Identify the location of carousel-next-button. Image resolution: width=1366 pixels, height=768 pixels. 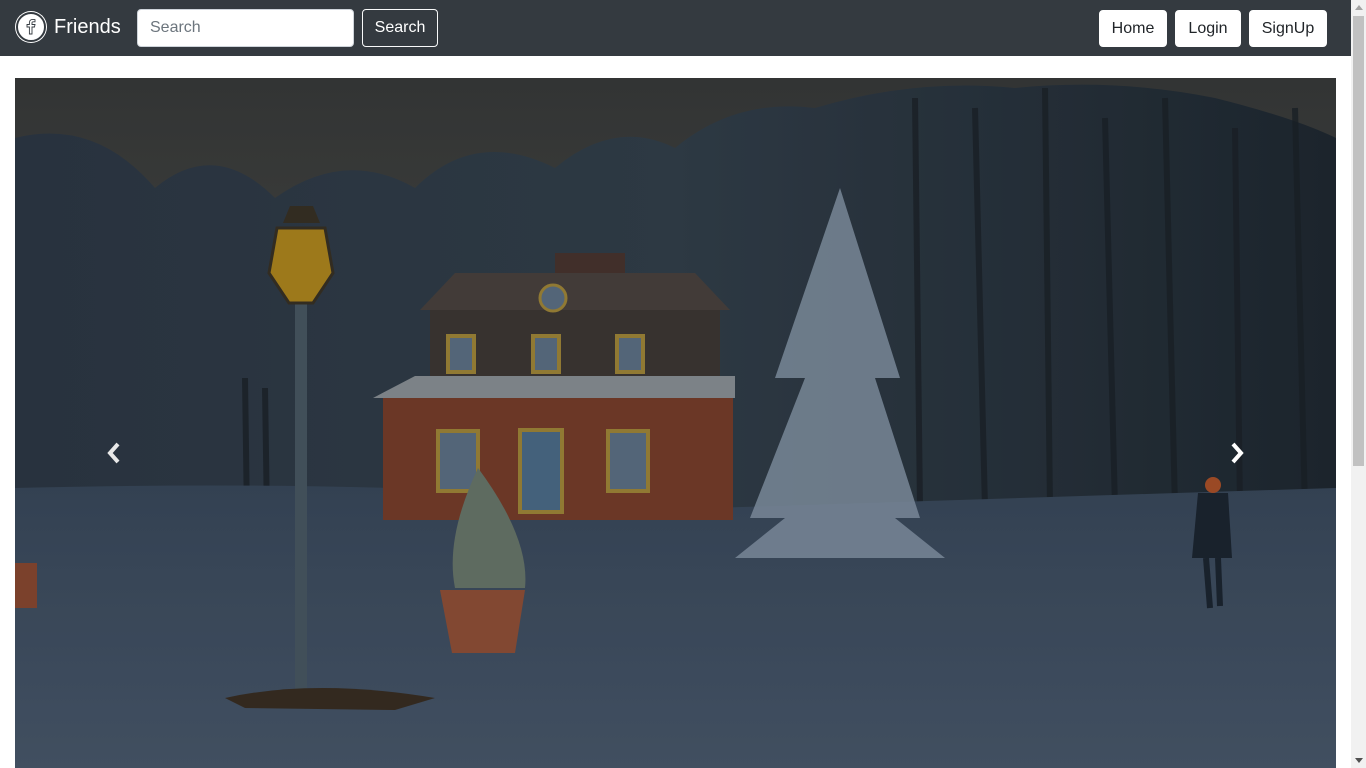
(1237, 453).